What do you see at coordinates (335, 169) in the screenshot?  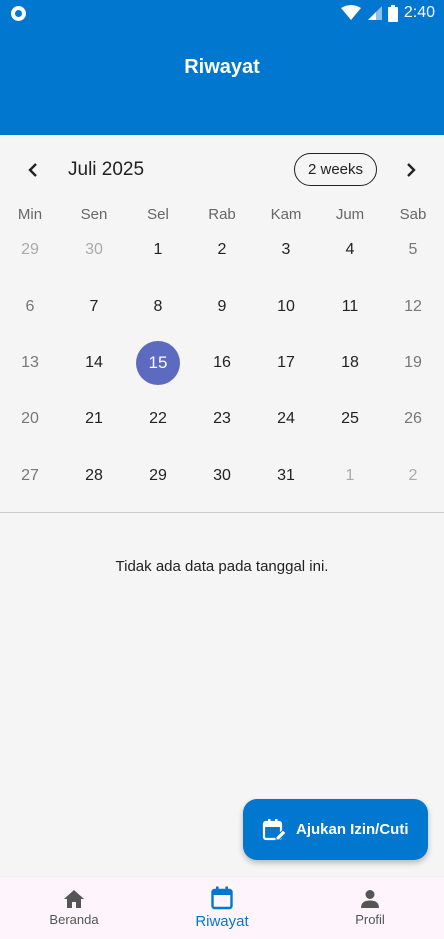 I see `calendar-format-button: 2 weeks` at bounding box center [335, 169].